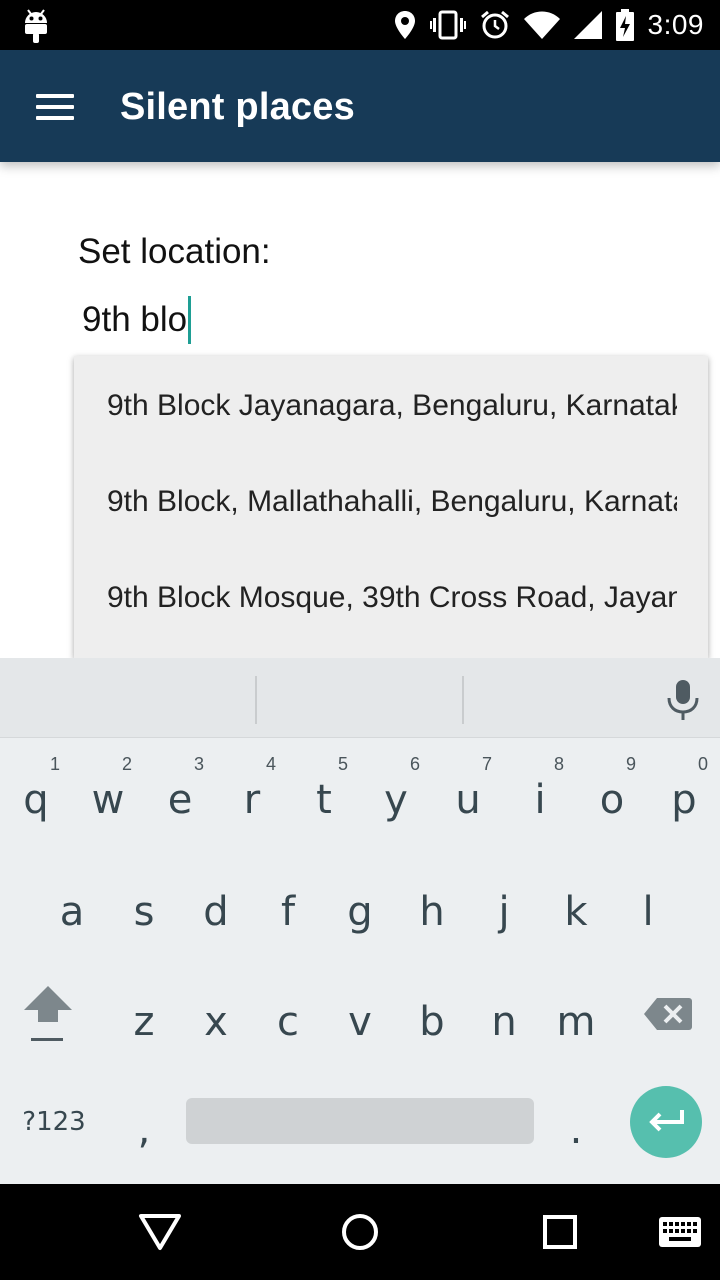 The height and width of the screenshot is (1280, 720). I want to click on alarm-icon, so click(495, 25).